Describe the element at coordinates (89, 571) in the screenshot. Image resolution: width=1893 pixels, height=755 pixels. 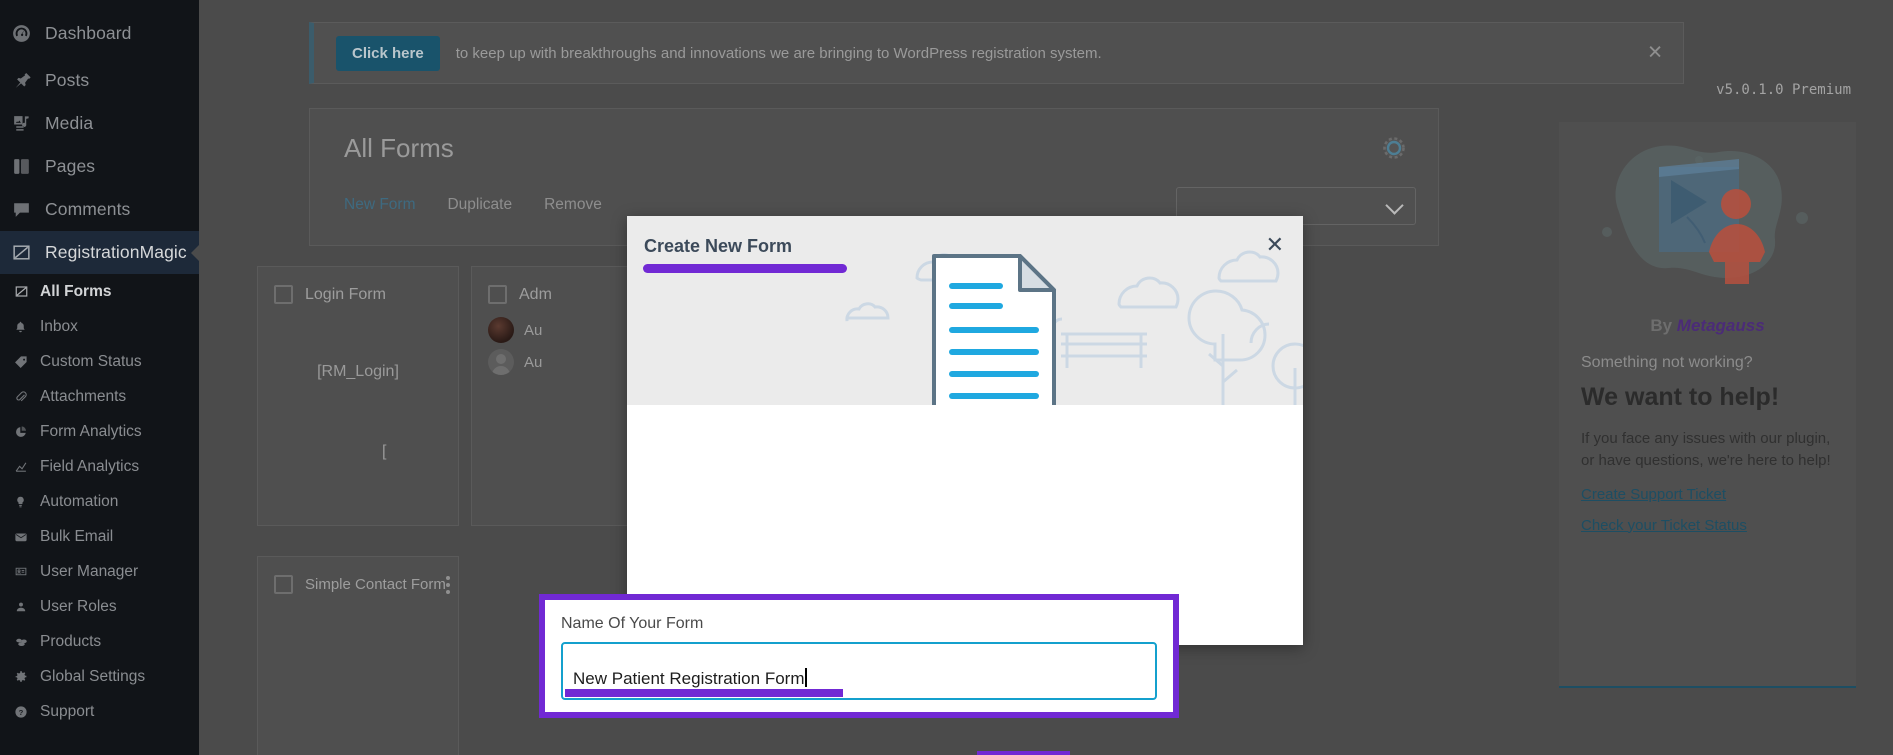
I see `sidebar-item-label: User Manager` at that location.